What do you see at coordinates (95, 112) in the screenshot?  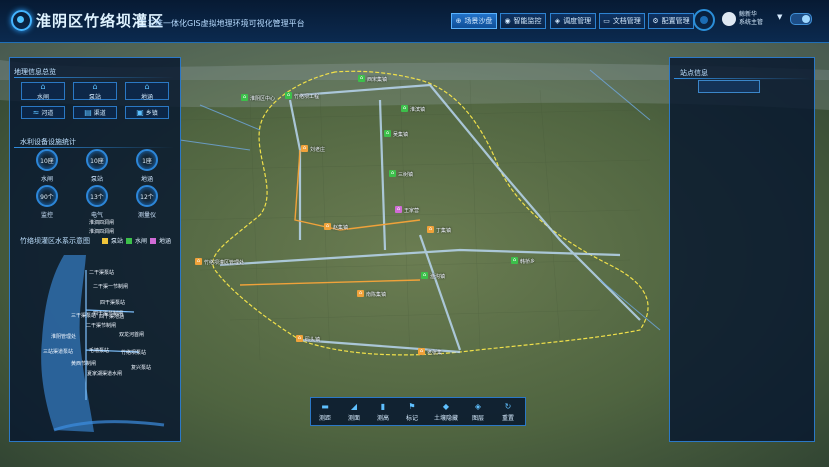 I see `category-canal: ▤ 渠道` at bounding box center [95, 112].